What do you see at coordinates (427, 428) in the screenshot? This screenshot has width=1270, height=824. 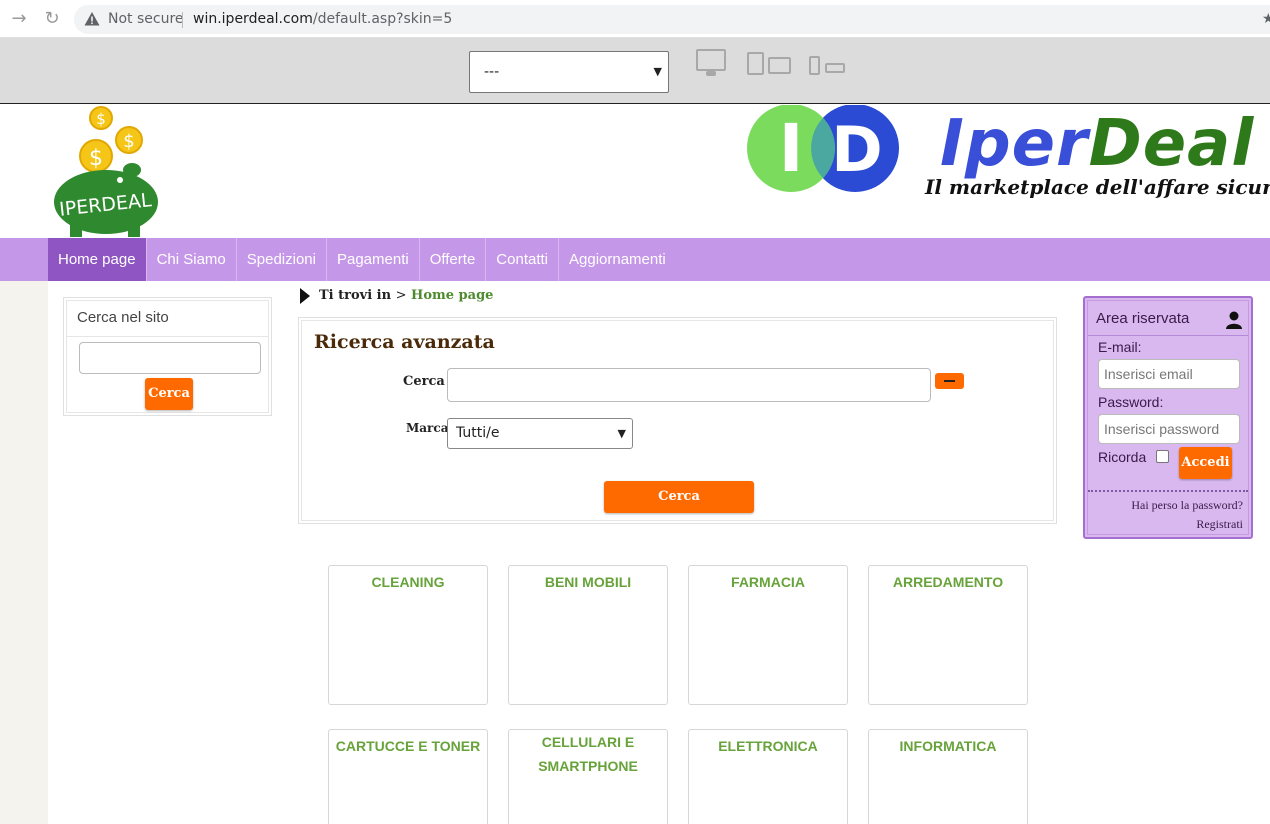 I see `brand-label: Marca` at bounding box center [427, 428].